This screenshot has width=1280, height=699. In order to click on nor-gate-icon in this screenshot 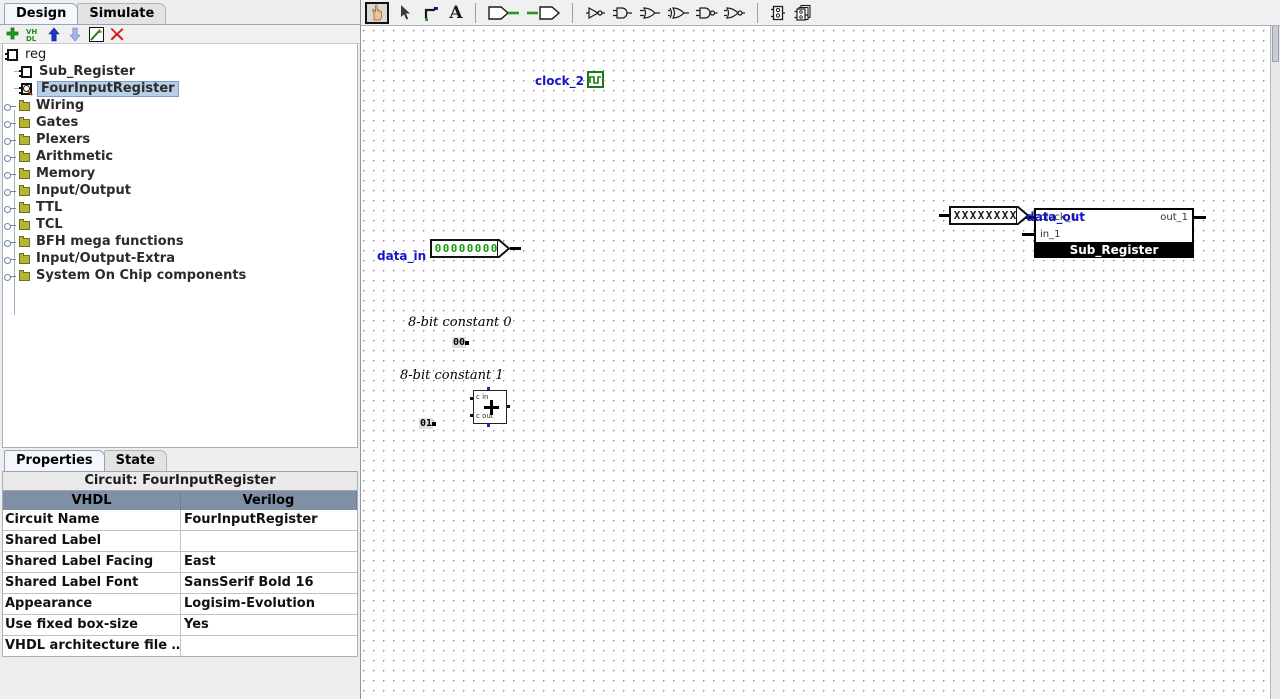, I will do `click(735, 13)`.